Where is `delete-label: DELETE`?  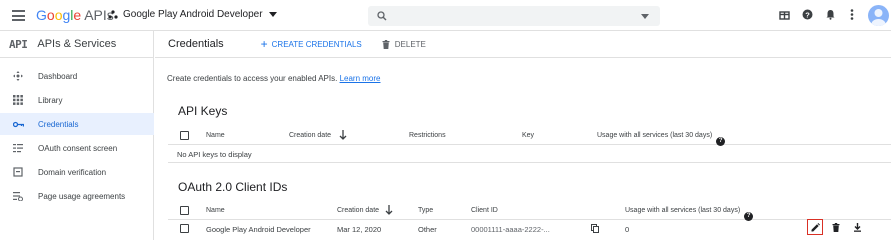 delete-label: DELETE is located at coordinates (410, 44).